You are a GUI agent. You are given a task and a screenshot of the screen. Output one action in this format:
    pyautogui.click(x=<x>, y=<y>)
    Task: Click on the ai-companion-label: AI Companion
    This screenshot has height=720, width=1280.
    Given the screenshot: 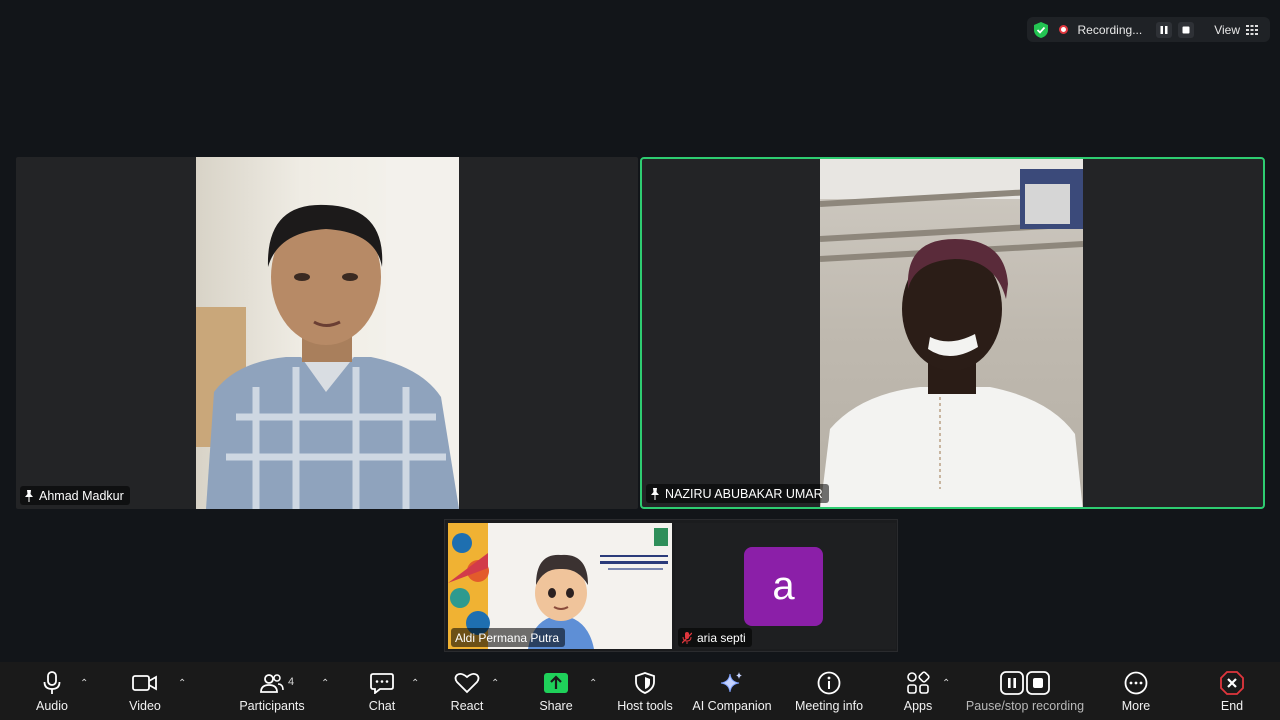 What is the action you would take?
    pyautogui.click(x=732, y=705)
    